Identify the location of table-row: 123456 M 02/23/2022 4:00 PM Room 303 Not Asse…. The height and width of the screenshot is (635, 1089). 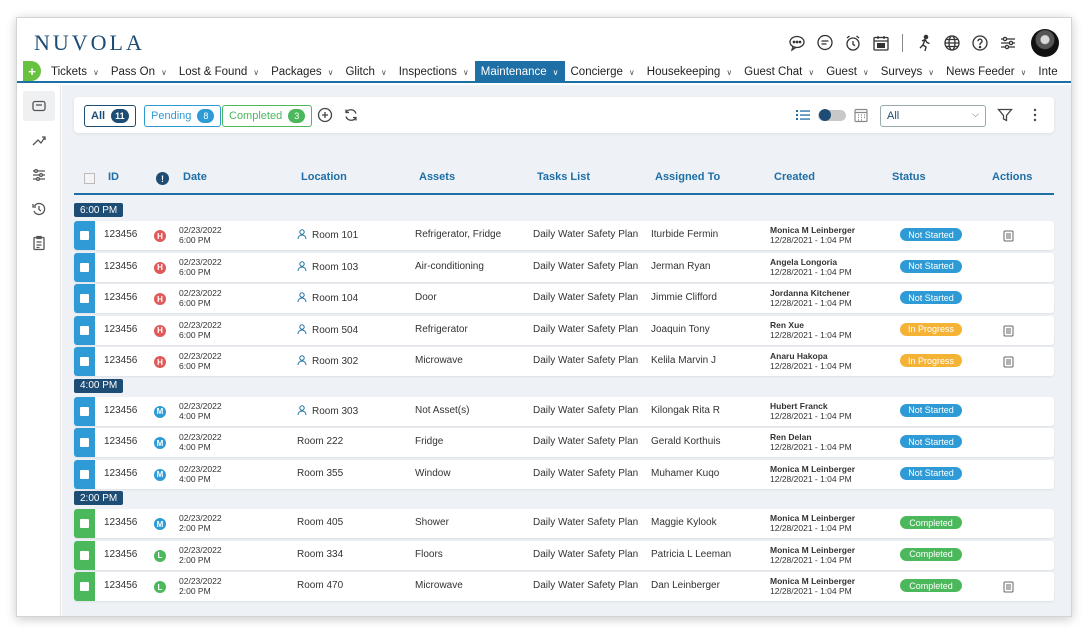
(564, 411).